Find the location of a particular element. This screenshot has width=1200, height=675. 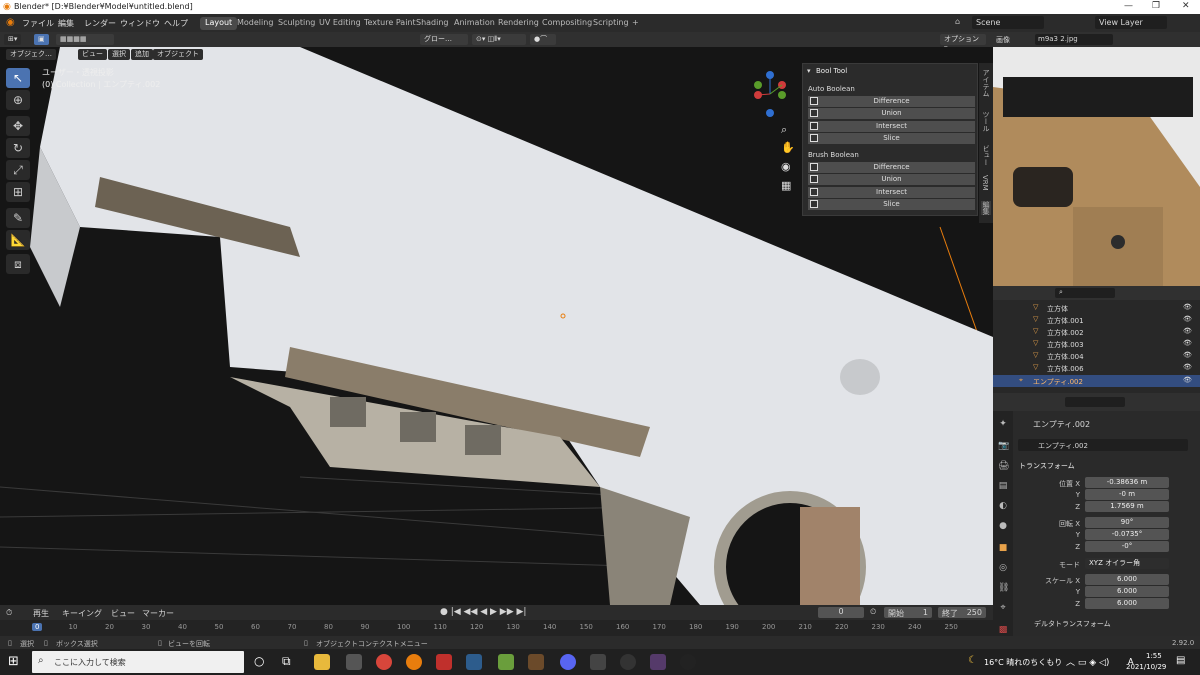

clock-time: 1:55 is located at coordinates (1154, 656).